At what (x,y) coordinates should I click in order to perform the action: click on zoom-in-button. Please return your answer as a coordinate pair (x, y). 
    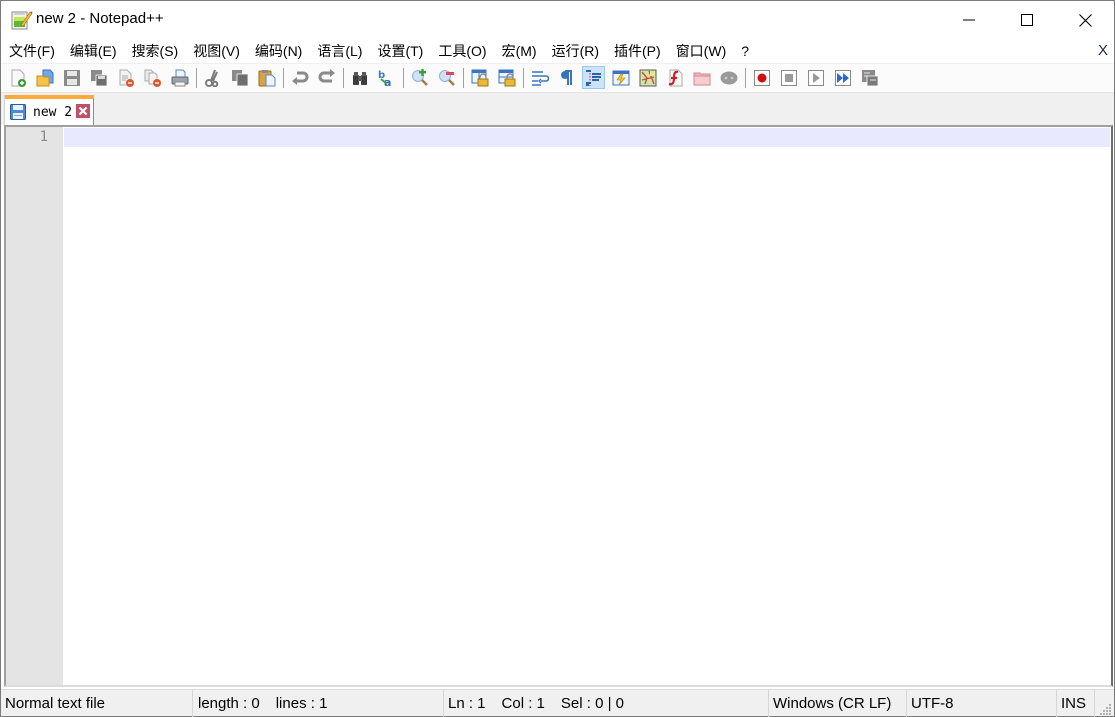
    Looking at the image, I should click on (419, 77).